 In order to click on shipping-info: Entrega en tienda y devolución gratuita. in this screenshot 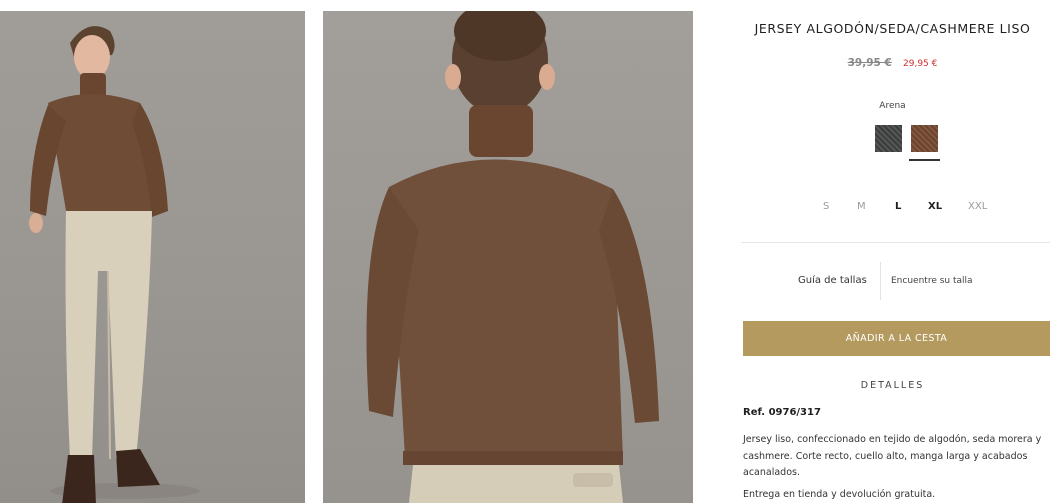, I will do `click(839, 494)`.